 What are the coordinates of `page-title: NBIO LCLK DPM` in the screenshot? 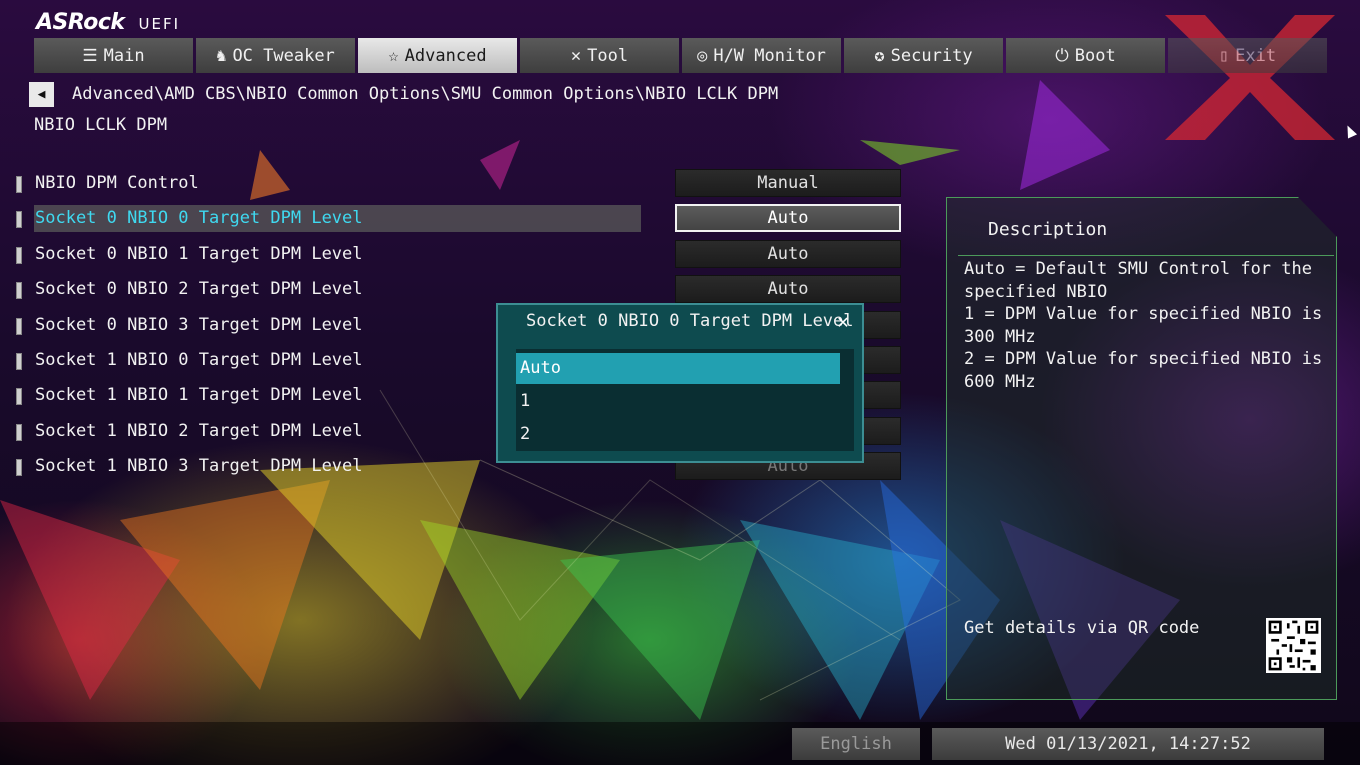 It's located at (101, 125).